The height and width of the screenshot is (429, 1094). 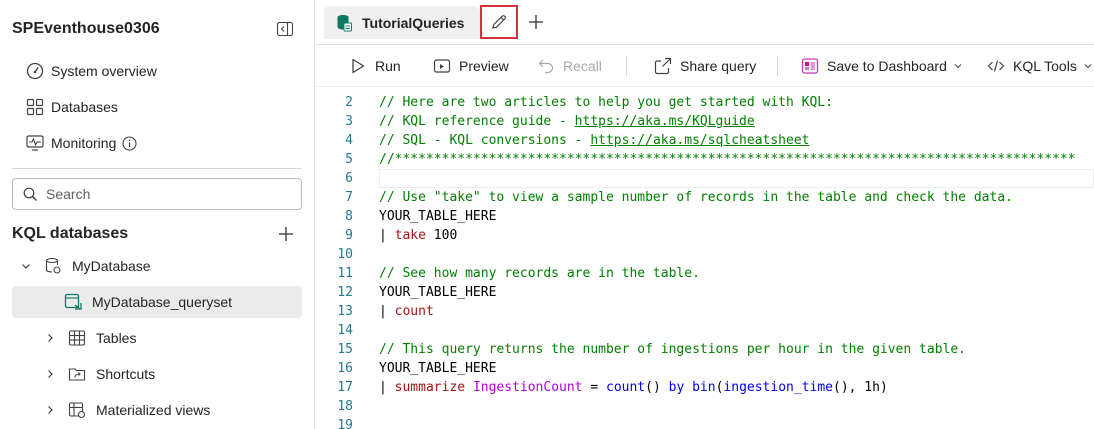 I want to click on code-line: 19, so click(x=704, y=422).